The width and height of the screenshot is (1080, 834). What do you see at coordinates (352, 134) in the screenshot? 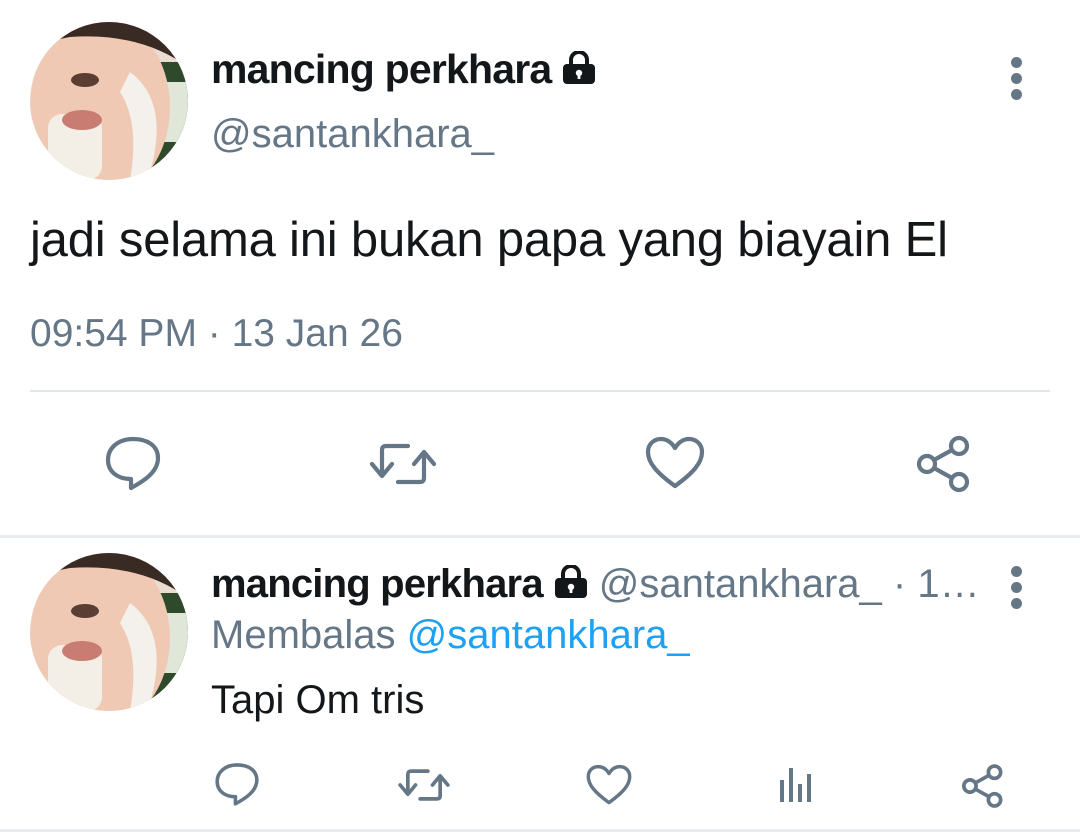
I see `handle: @santankhara_` at bounding box center [352, 134].